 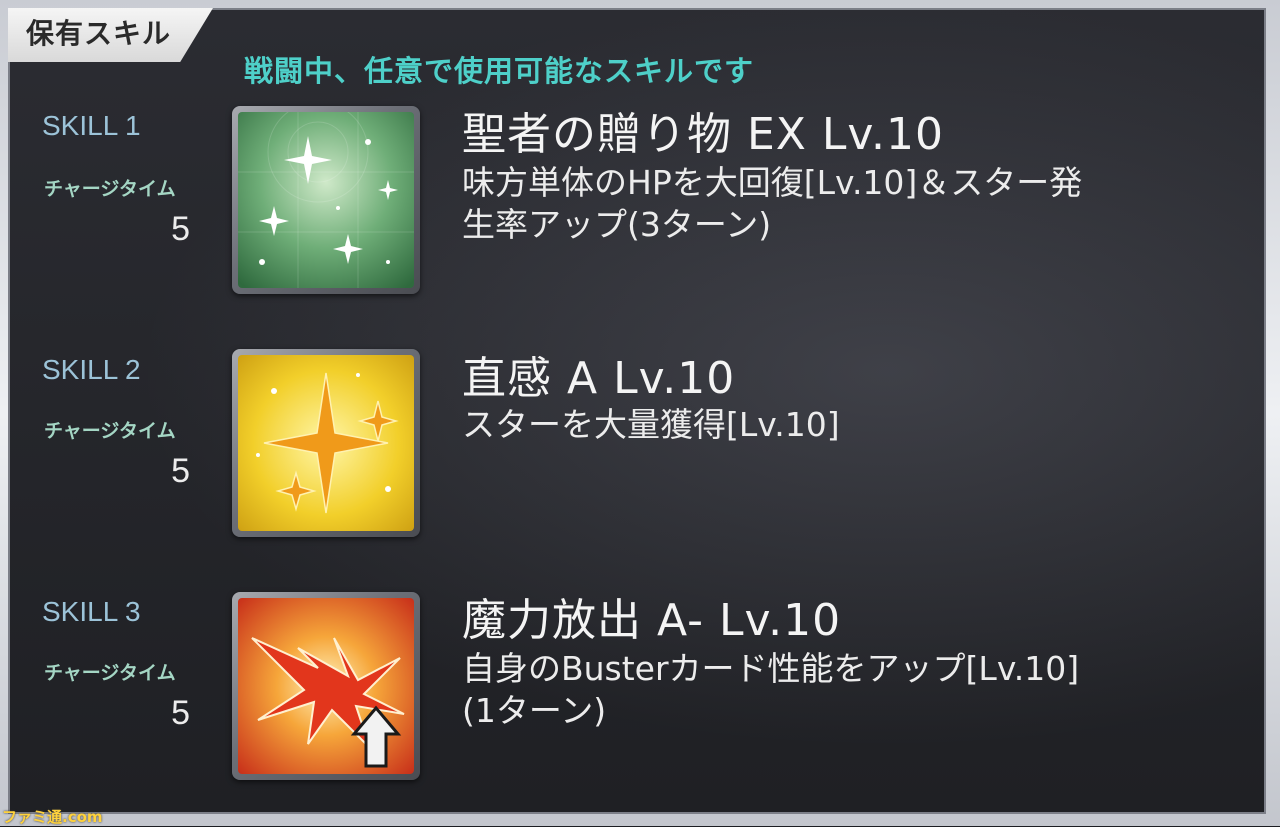 What do you see at coordinates (110, 431) in the screenshot?
I see `skill-2-charge-label: チャージタイム` at bounding box center [110, 431].